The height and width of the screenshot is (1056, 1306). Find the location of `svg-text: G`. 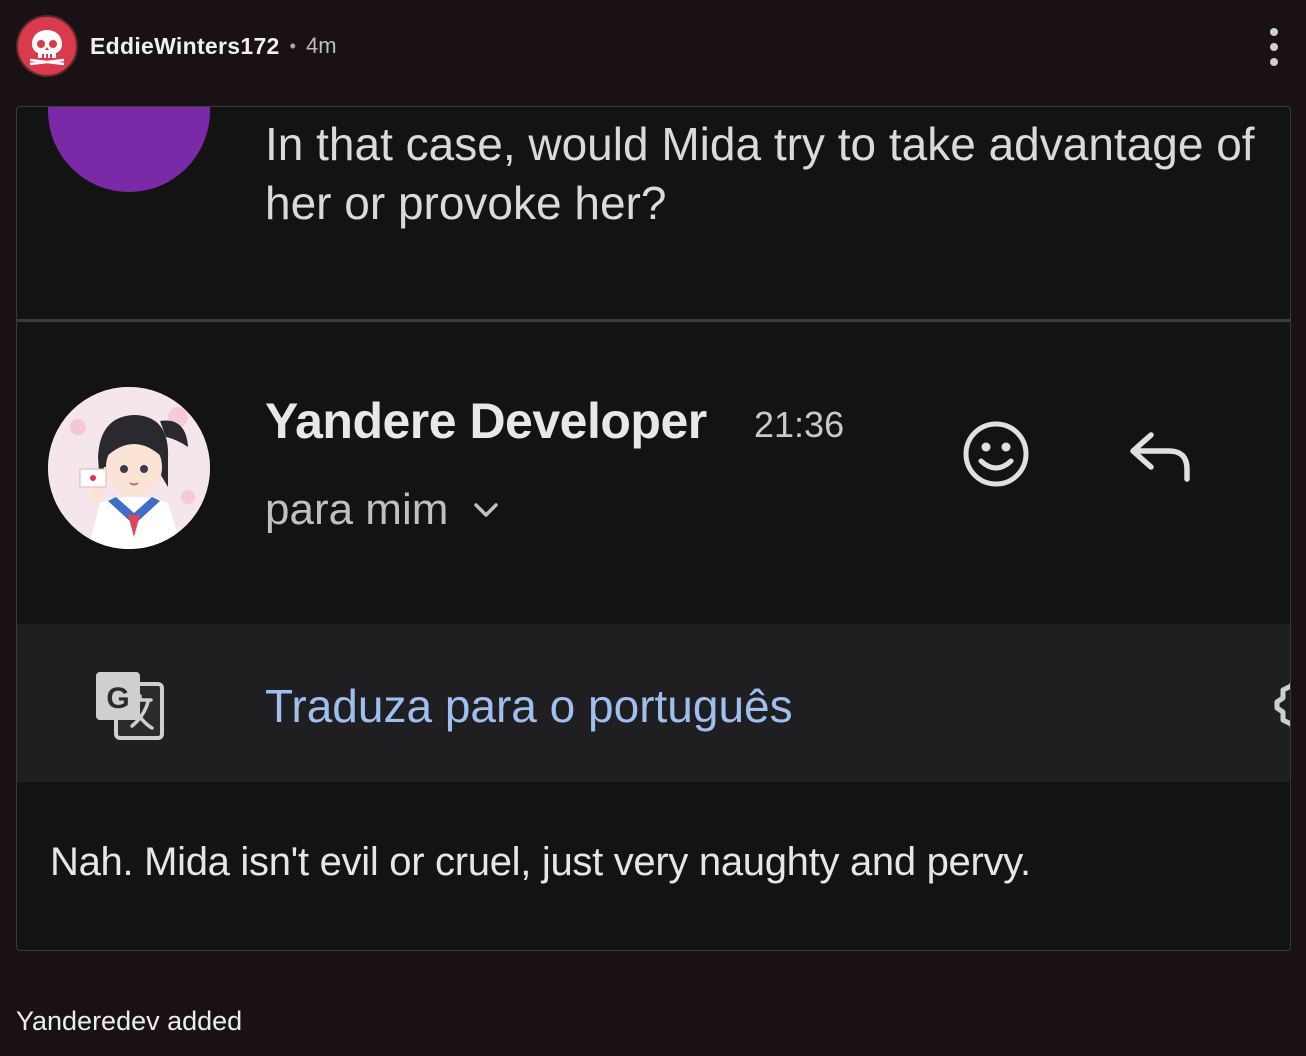

svg-text: G is located at coordinates (117, 698).